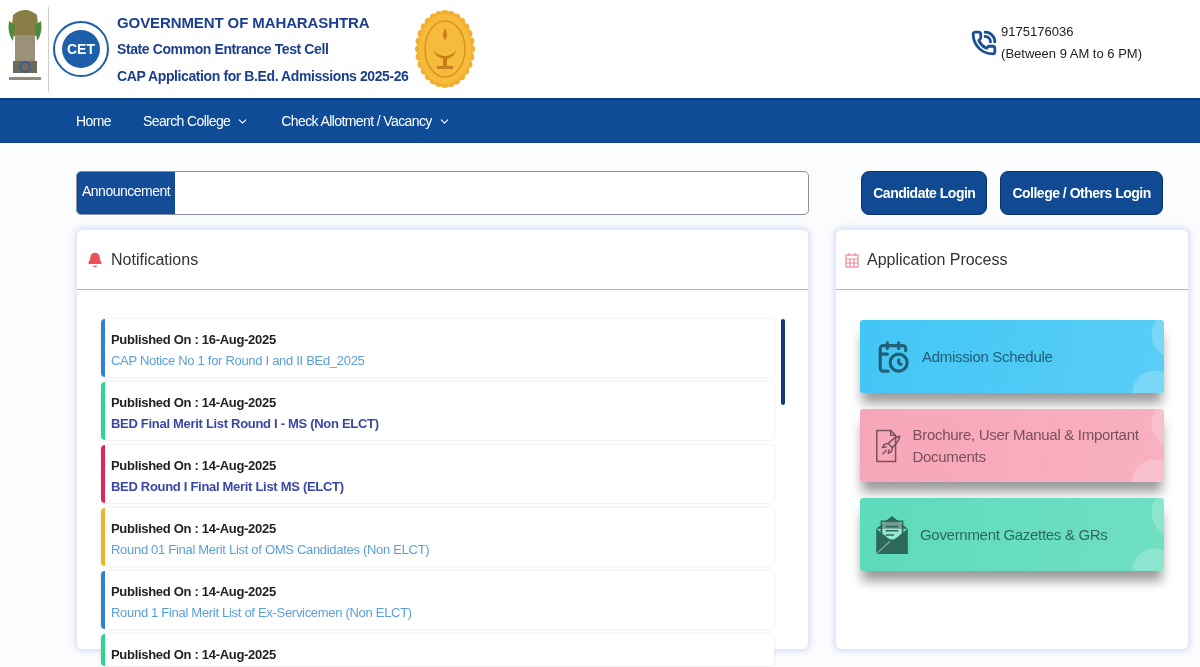 The width and height of the screenshot is (1200, 667). I want to click on published-date: Published On : 16-Aug-2025, so click(194, 340).